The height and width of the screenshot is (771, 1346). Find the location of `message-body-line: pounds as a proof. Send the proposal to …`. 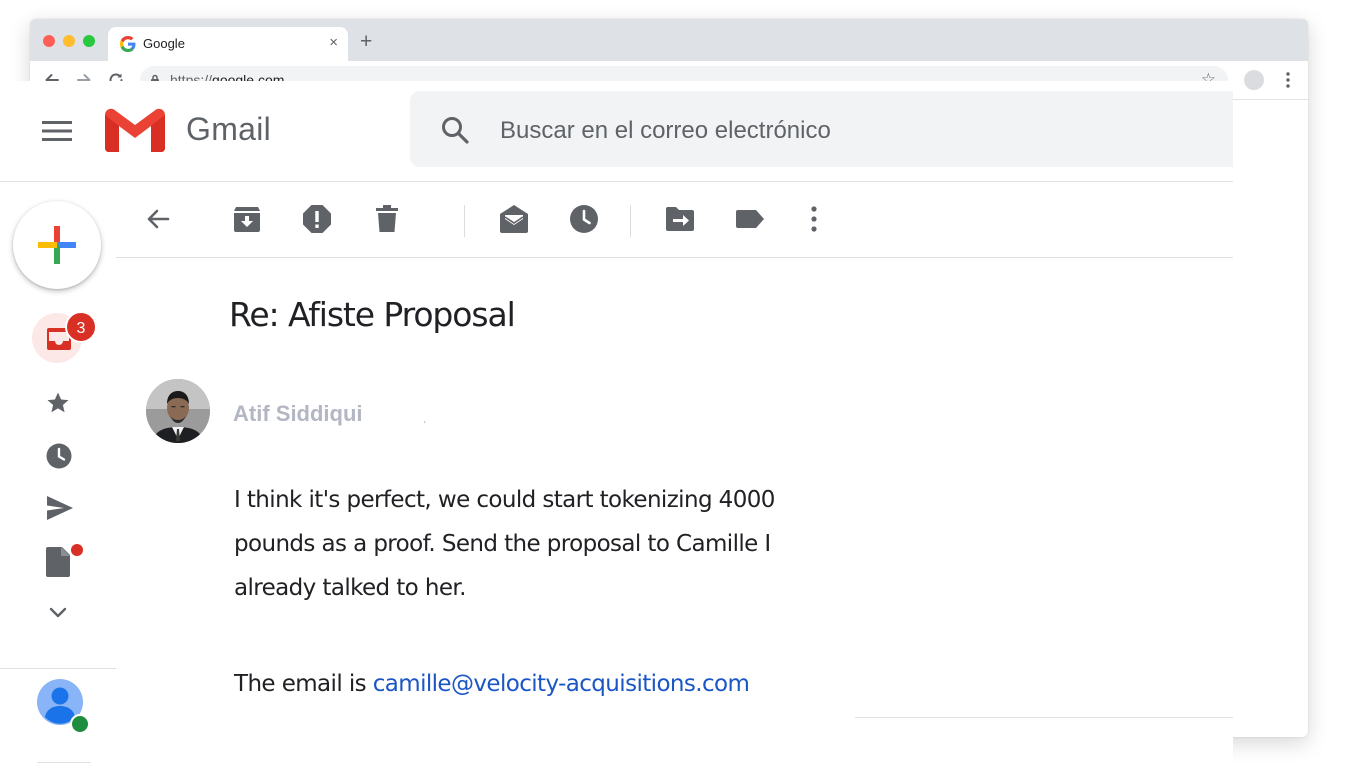

message-body-line: pounds as a proof. Send the proposal to … is located at coordinates (502, 544).